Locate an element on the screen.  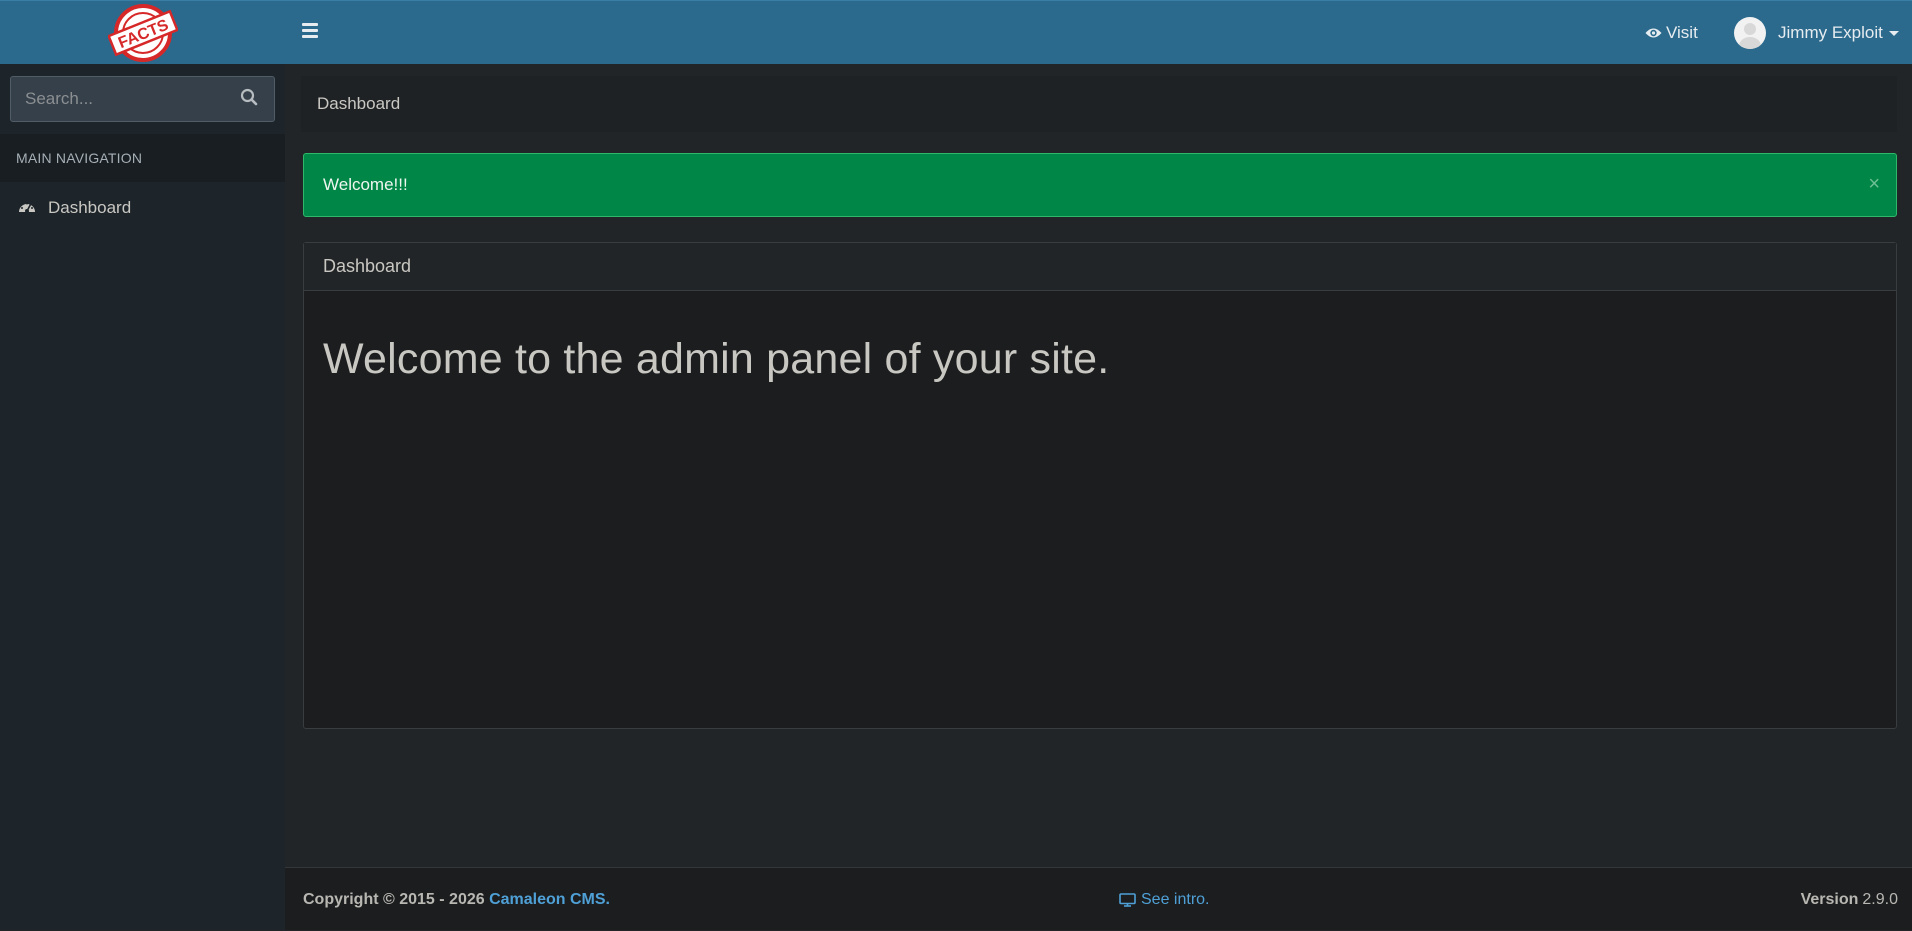
breadcrumb-item: Dashboard is located at coordinates (358, 104).